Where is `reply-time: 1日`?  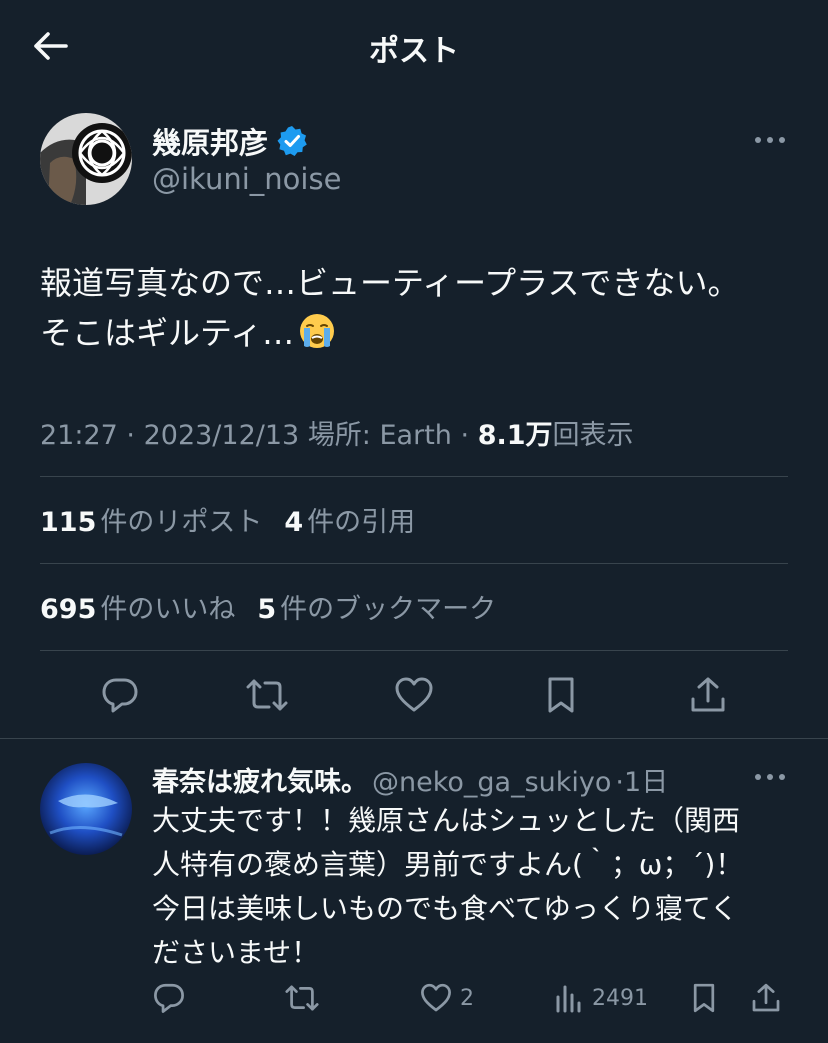 reply-time: 1日 is located at coordinates (646, 779).